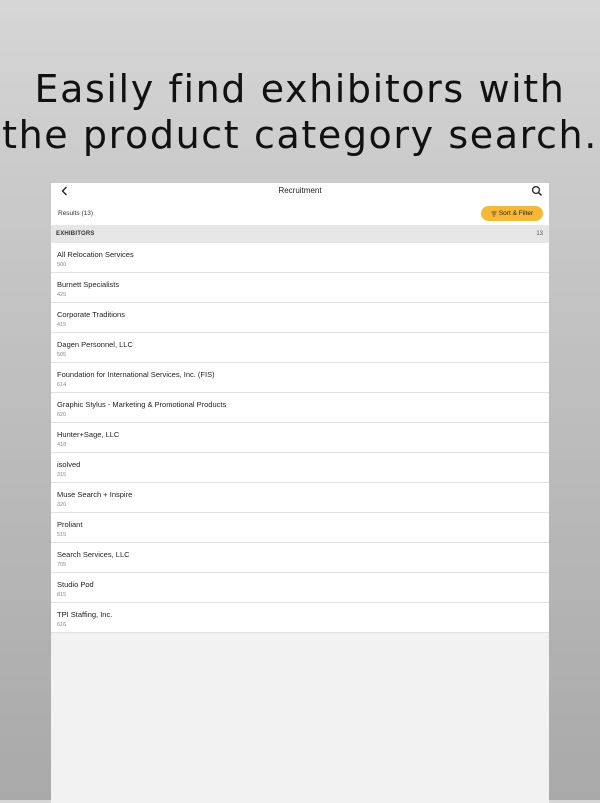  What do you see at coordinates (300, 318) in the screenshot?
I see `exhibitor-list-item: Corporate Traditions 415` at bounding box center [300, 318].